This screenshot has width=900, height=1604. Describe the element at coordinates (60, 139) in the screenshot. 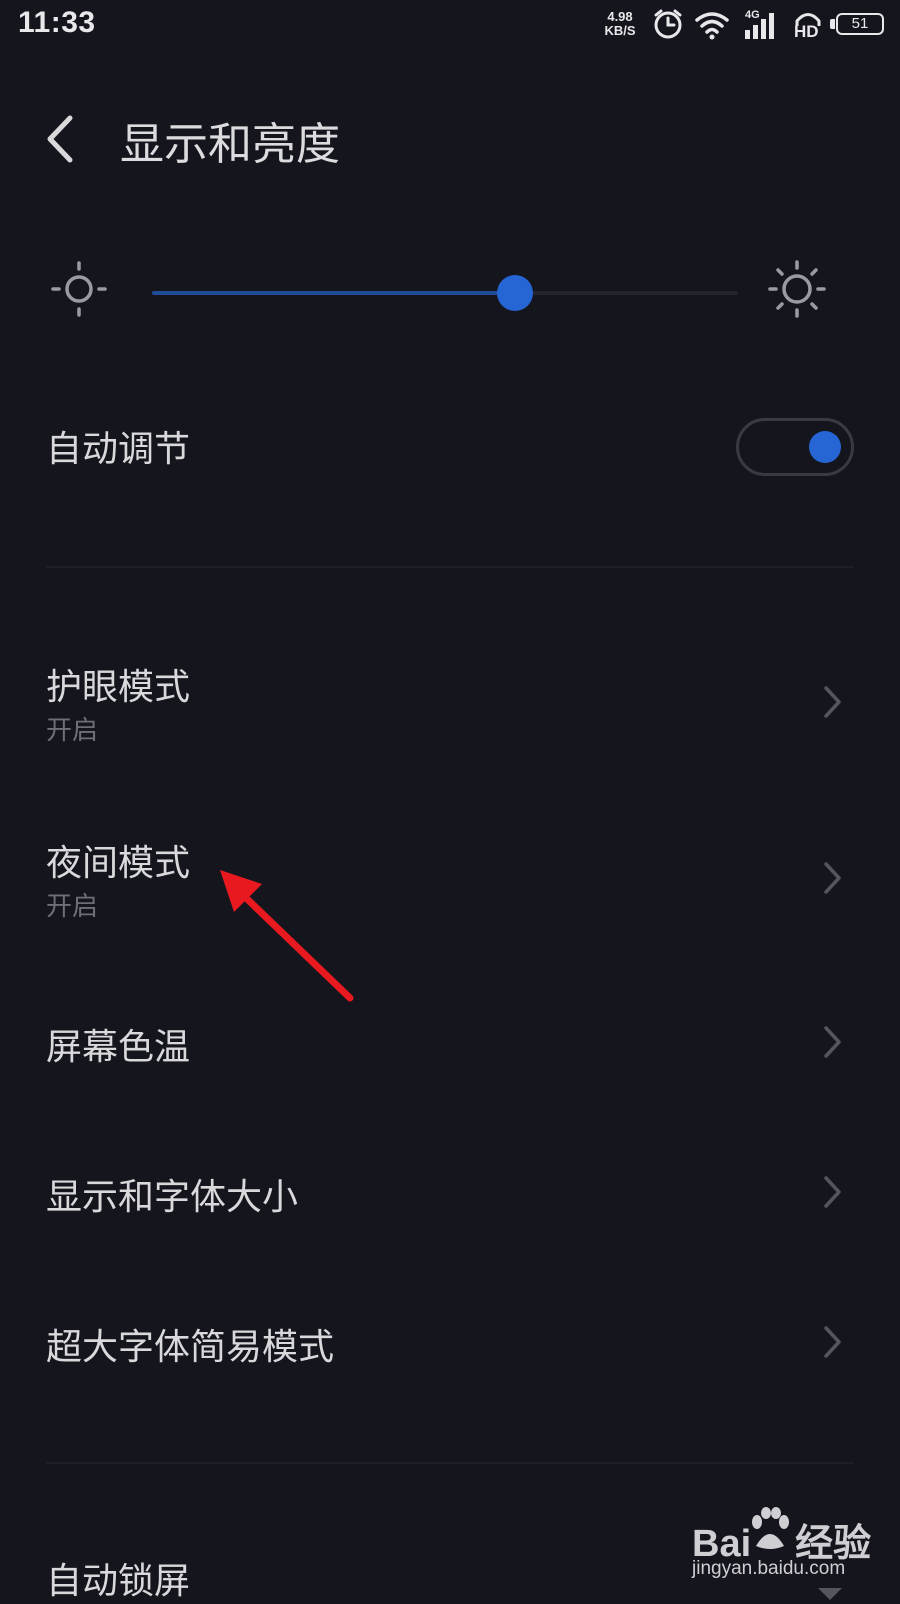

I see `back-arrow-icon` at that location.